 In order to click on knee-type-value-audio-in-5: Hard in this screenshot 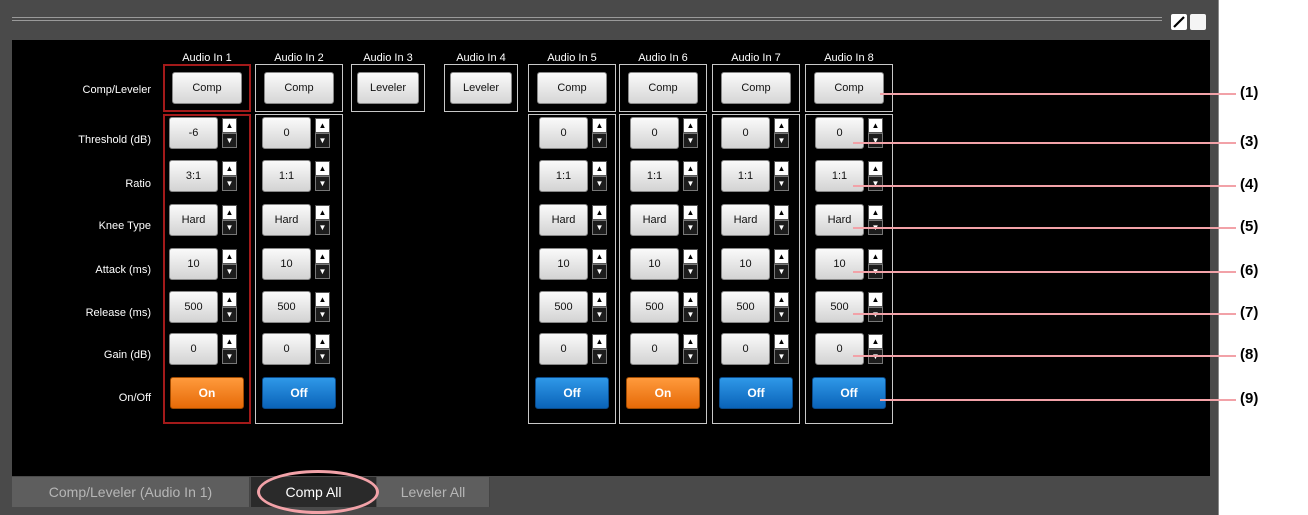, I will do `click(563, 220)`.